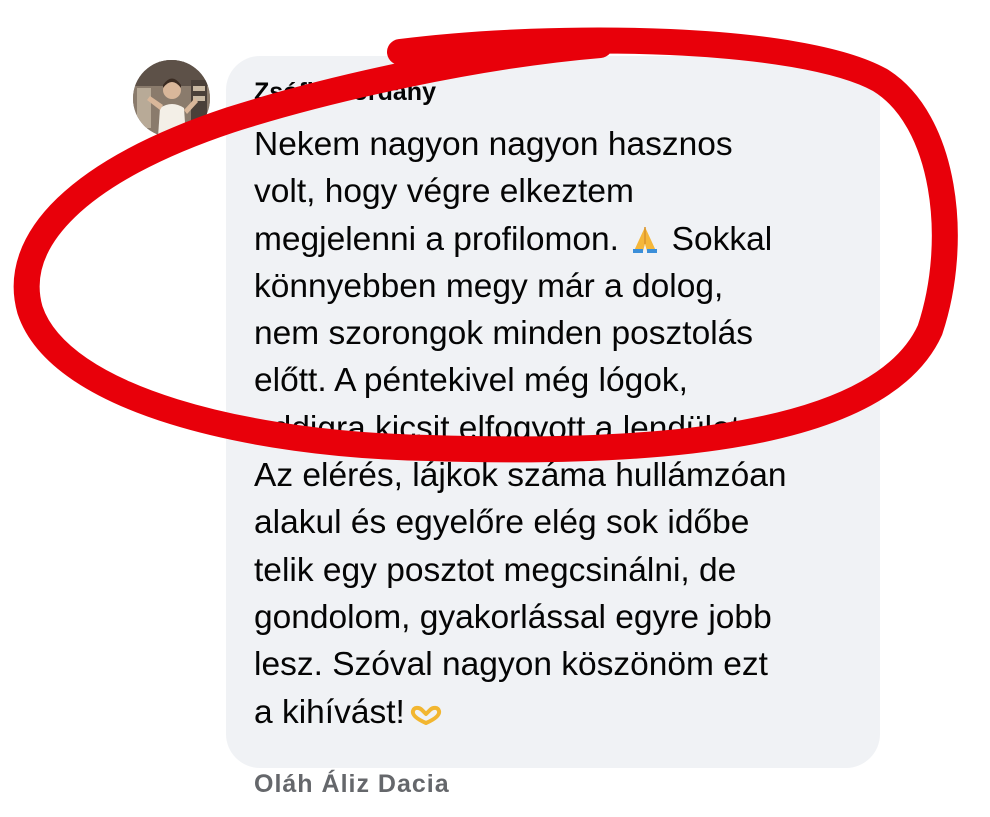 The width and height of the screenshot is (990, 817). I want to click on avatar-photo, so click(171, 98).